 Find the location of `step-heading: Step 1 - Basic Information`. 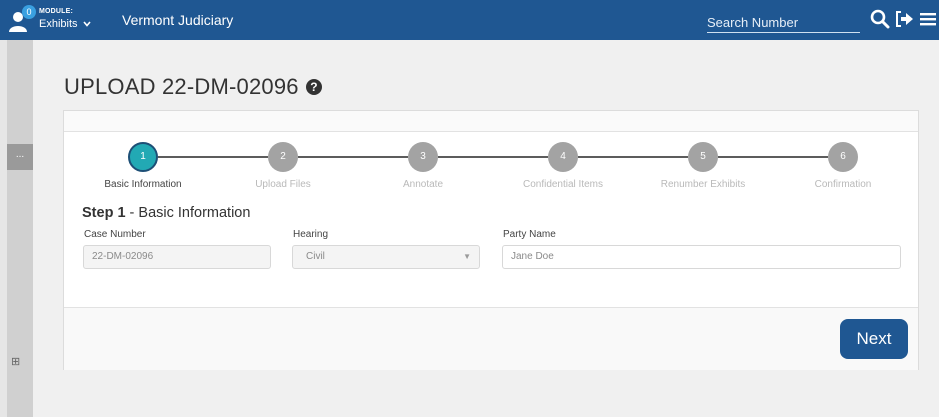

step-heading: Step 1 - Basic Information is located at coordinates (166, 213).